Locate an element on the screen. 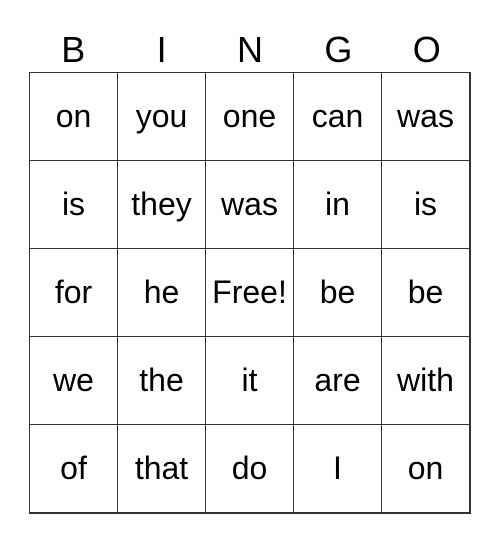 The width and height of the screenshot is (500, 544). bingo-cell: do is located at coordinates (249, 468).